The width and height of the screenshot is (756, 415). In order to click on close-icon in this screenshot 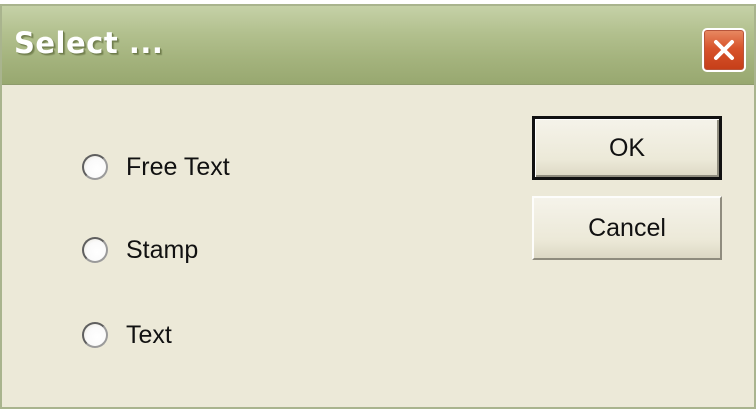, I will do `click(724, 50)`.